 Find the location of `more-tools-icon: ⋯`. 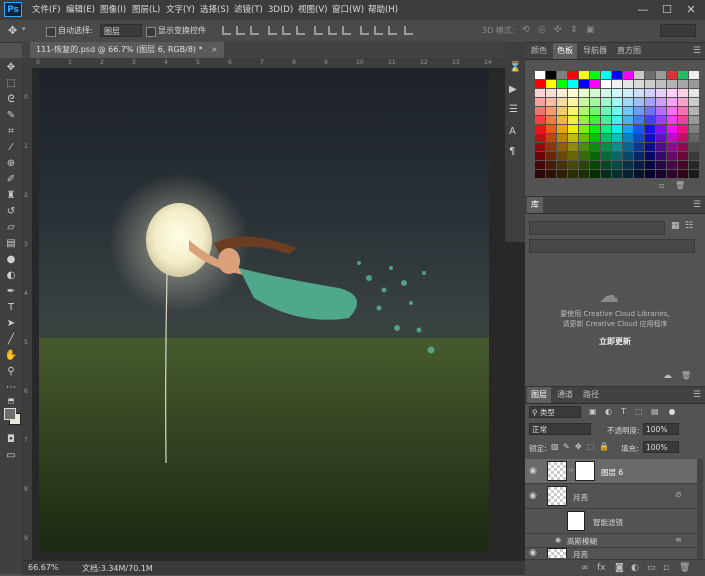

more-tools-icon: ⋯ is located at coordinates (11, 387).